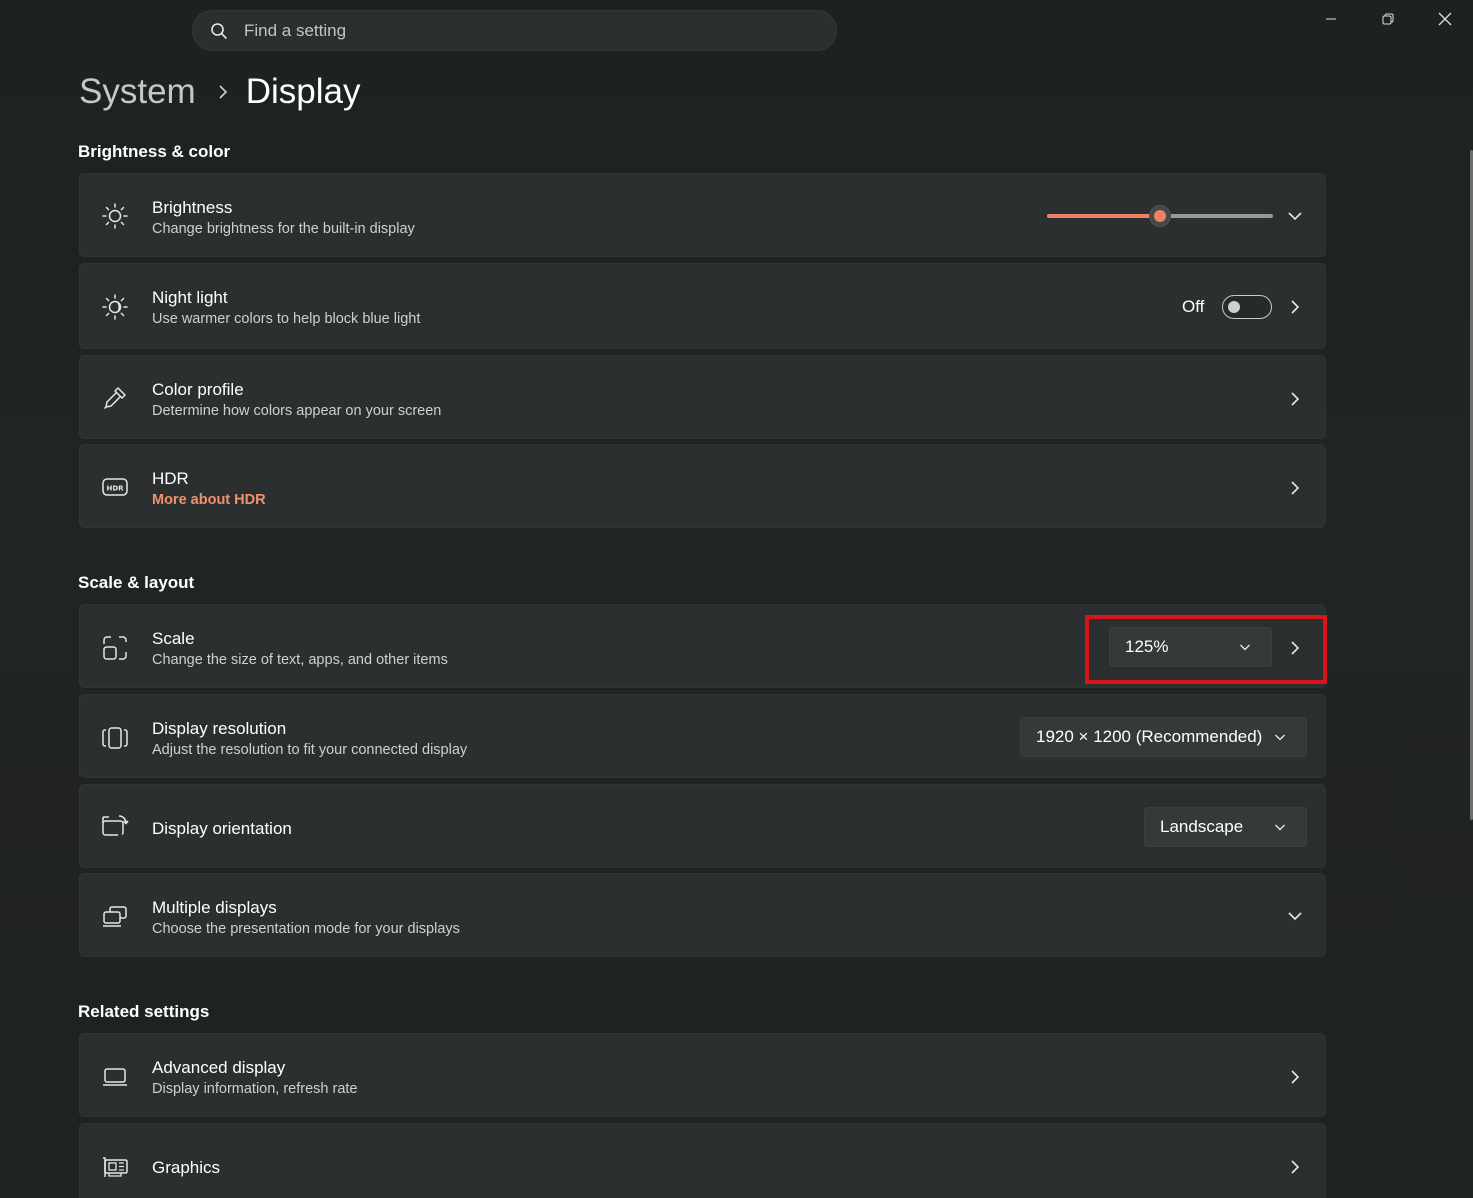 This screenshot has height=1198, width=1473. What do you see at coordinates (223, 92) in the screenshot?
I see `breadcrumb-chevron-icon` at bounding box center [223, 92].